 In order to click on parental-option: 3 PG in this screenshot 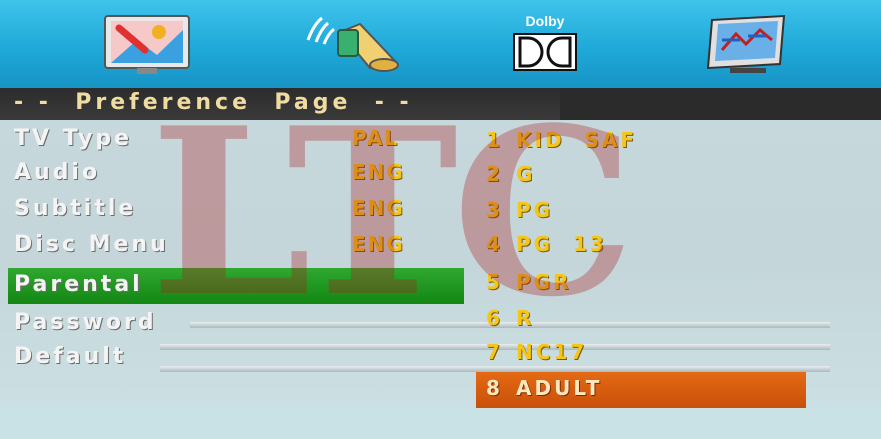, I will do `click(440, 215)`.